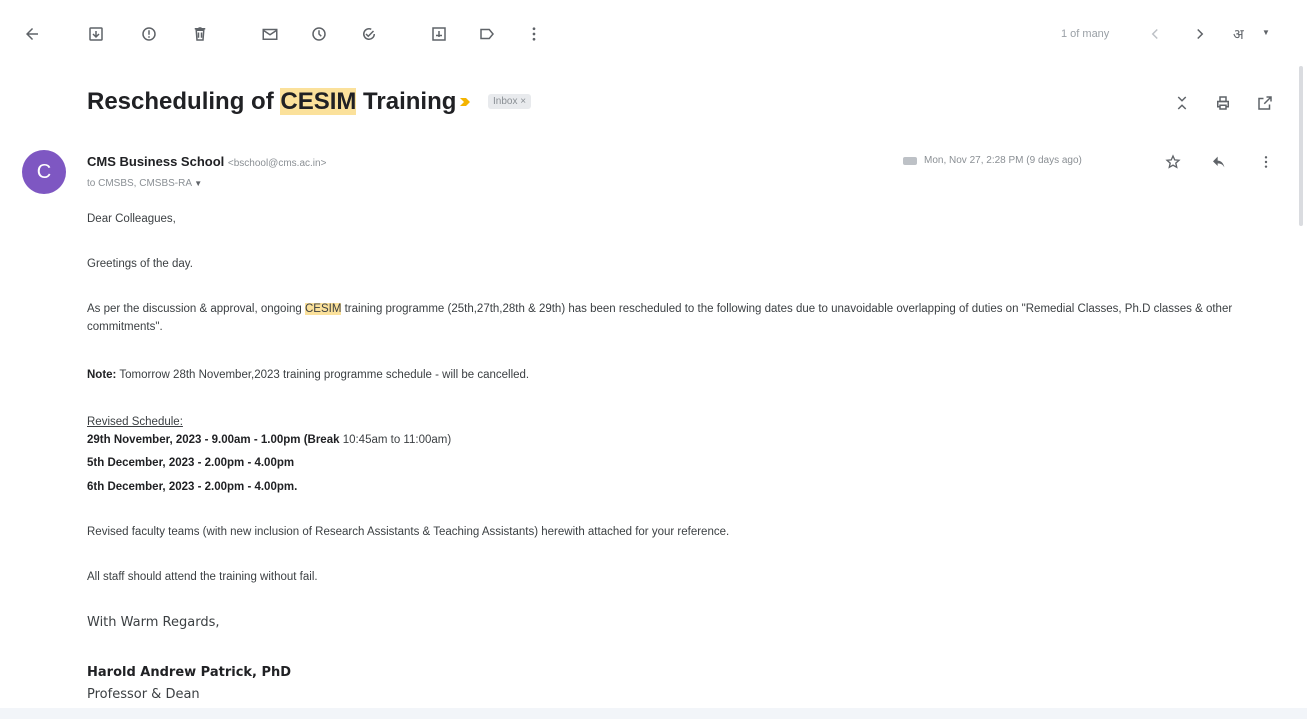 Image resolution: width=1307 pixels, height=719 pixels. What do you see at coordinates (277, 163) in the screenshot?
I see `sender-email: <bschool@cms.ac.in>` at bounding box center [277, 163].